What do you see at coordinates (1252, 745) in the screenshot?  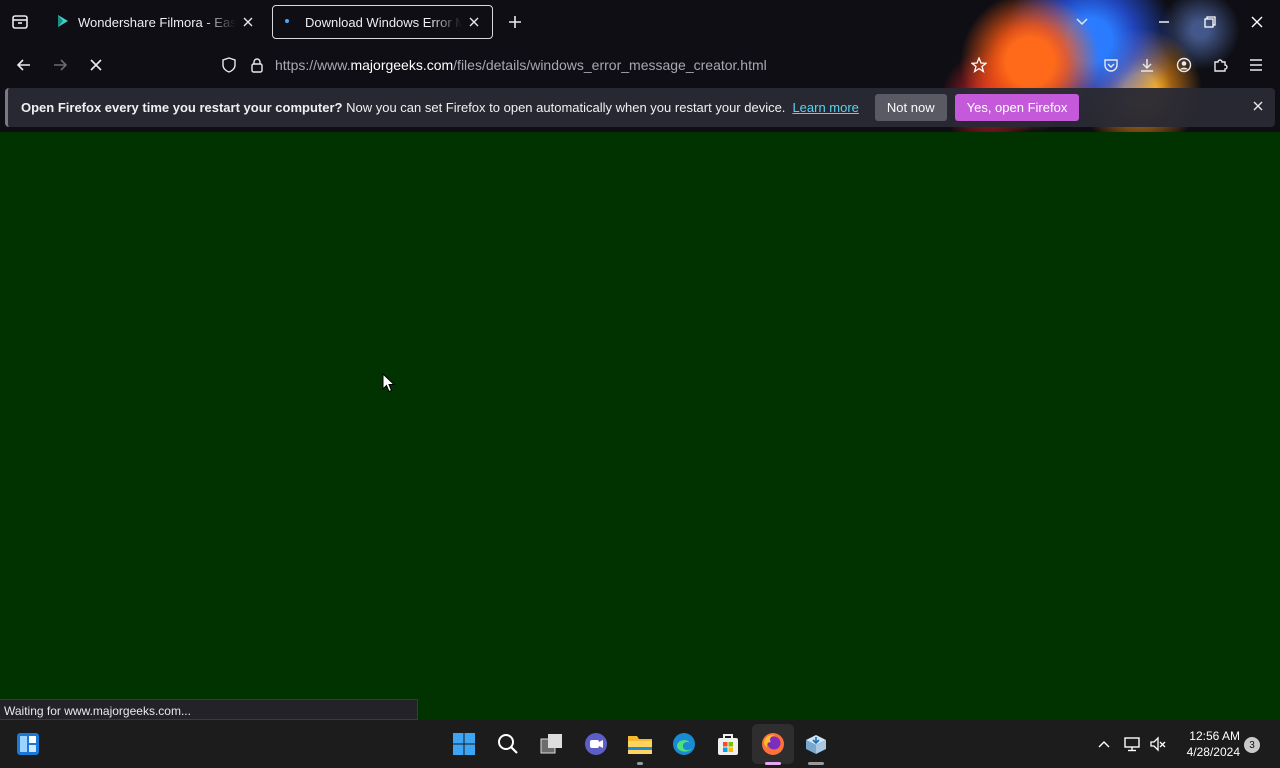 I see `notification-count-badge: 3` at bounding box center [1252, 745].